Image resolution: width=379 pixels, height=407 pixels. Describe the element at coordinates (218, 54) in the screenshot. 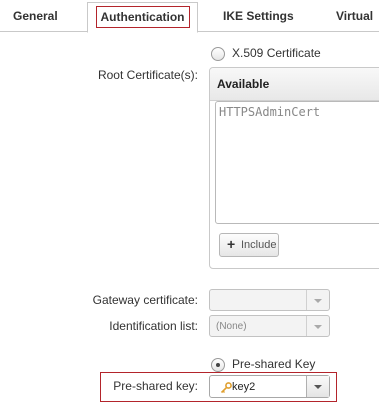

I see `x509-certificate-radio` at that location.